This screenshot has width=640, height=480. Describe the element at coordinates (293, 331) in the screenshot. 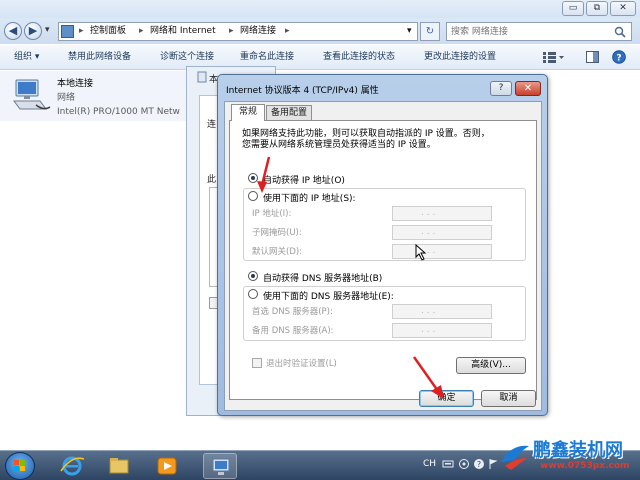

I see `alternate-dns-label: 备用 DNS 服务器(A):` at that location.